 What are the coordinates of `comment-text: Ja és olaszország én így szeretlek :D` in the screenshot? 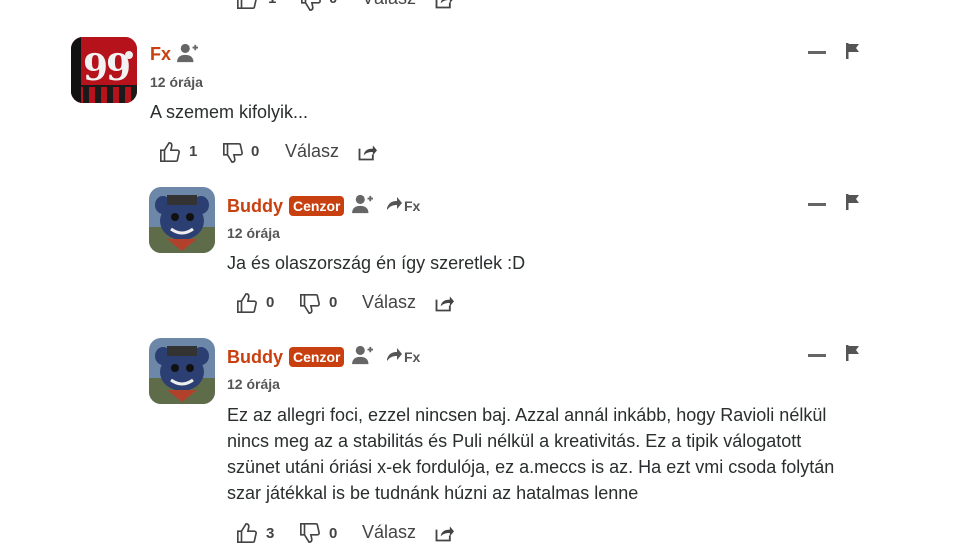 It's located at (376, 263).